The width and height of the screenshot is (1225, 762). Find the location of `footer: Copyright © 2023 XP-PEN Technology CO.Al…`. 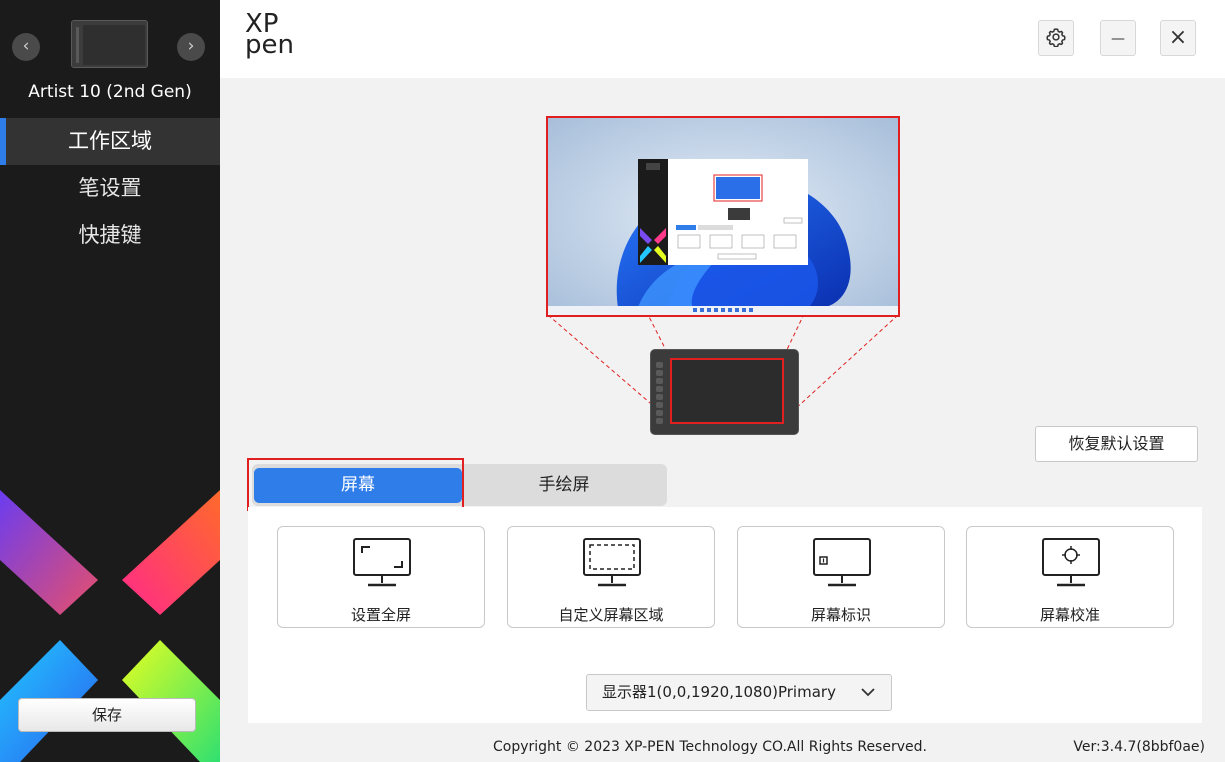

footer: Copyright © 2023 XP-PEN Technology CO.Al… is located at coordinates (722, 742).